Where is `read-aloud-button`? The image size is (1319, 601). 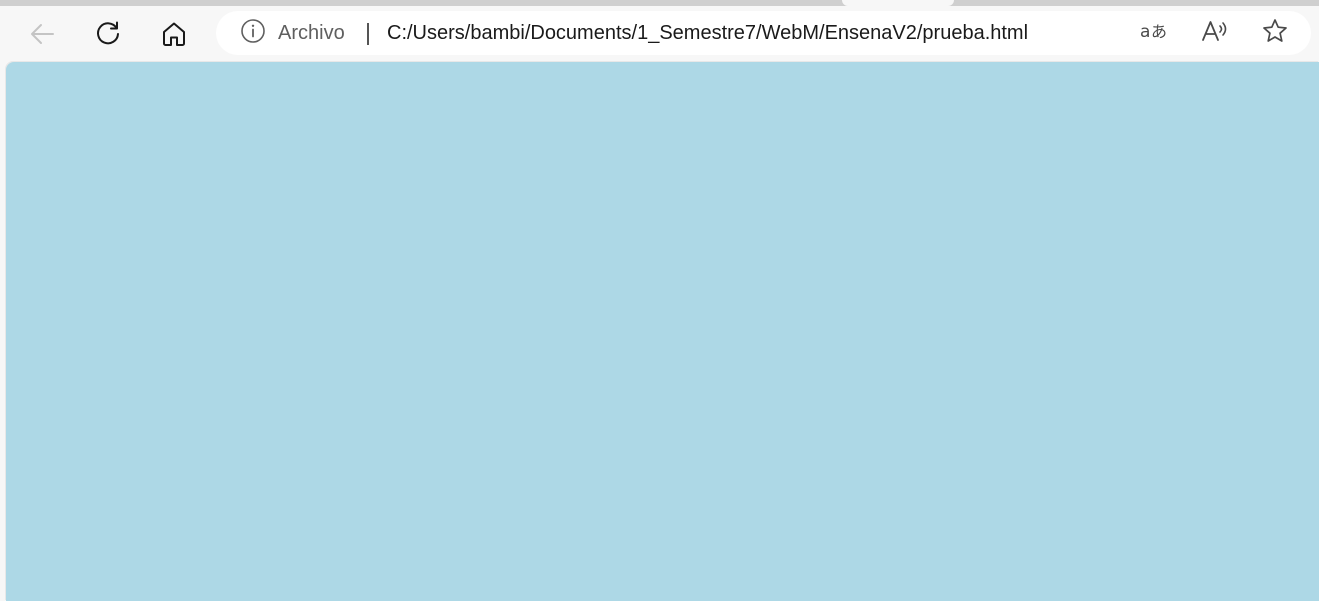 read-aloud-button is located at coordinates (1215, 33).